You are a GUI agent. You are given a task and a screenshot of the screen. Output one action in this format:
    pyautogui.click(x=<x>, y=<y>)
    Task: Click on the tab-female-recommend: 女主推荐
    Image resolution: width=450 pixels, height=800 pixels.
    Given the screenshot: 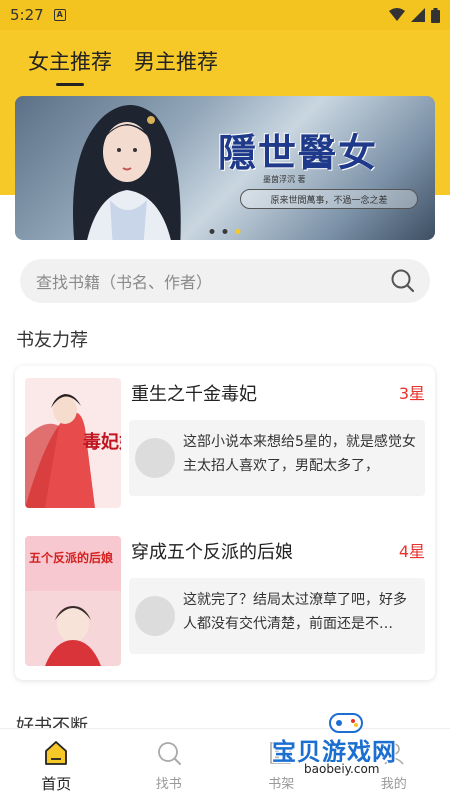 What is the action you would take?
    pyautogui.click(x=70, y=67)
    